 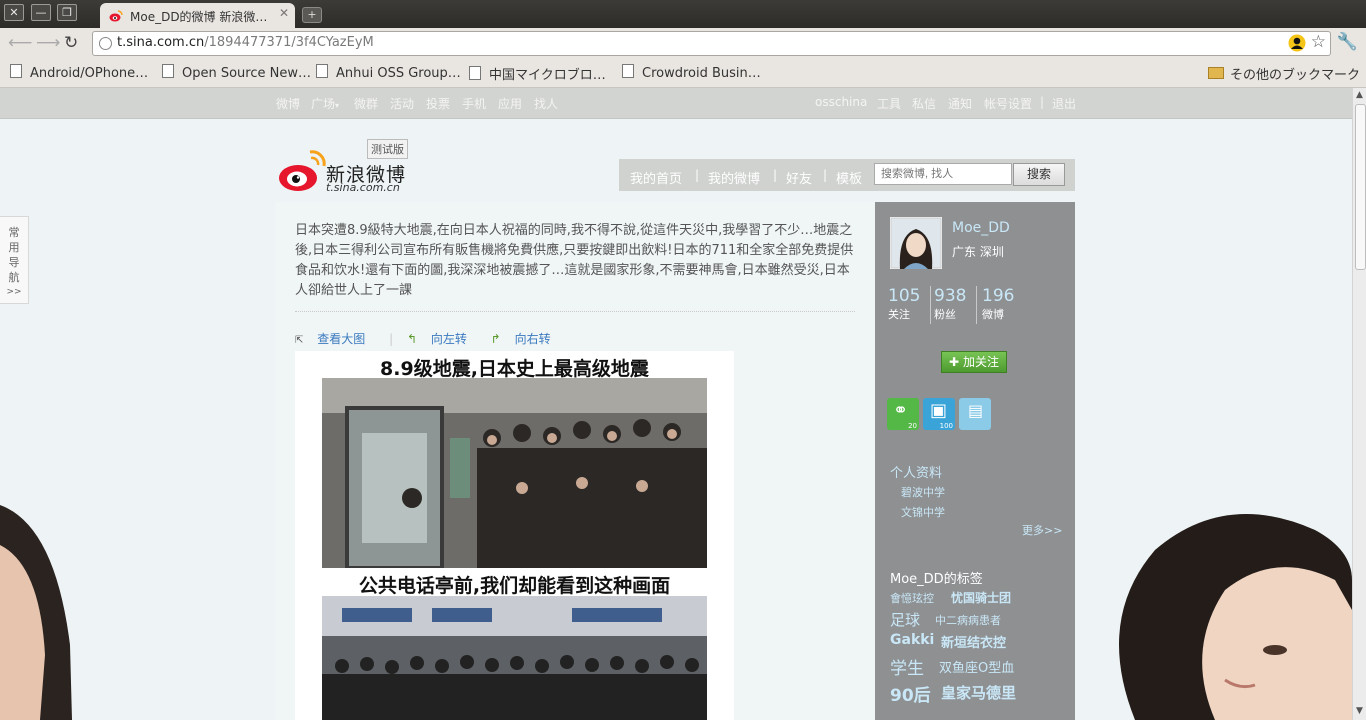 What do you see at coordinates (968, 620) in the screenshot?
I see `tag-item: 中二病病患者` at bounding box center [968, 620].